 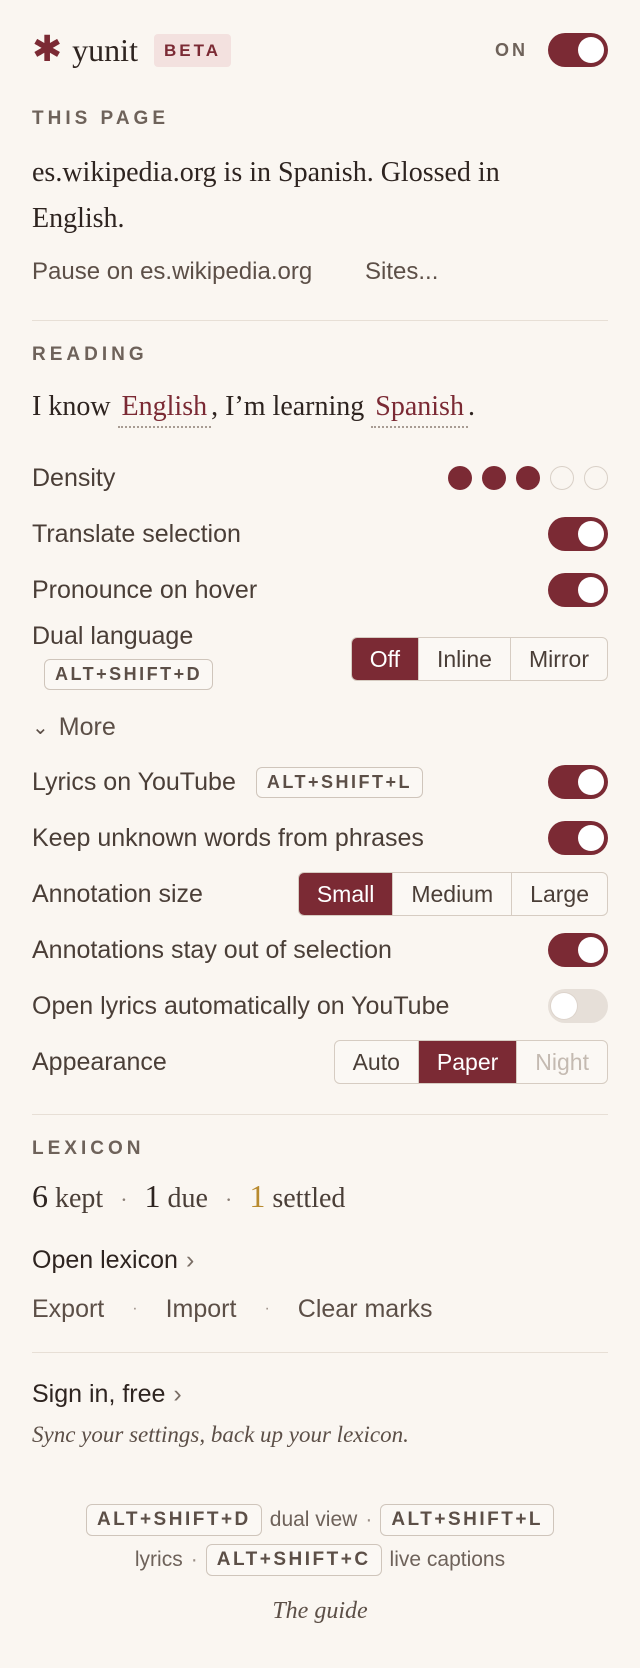 I want to click on due-count: 1, so click(x=152, y=1196).